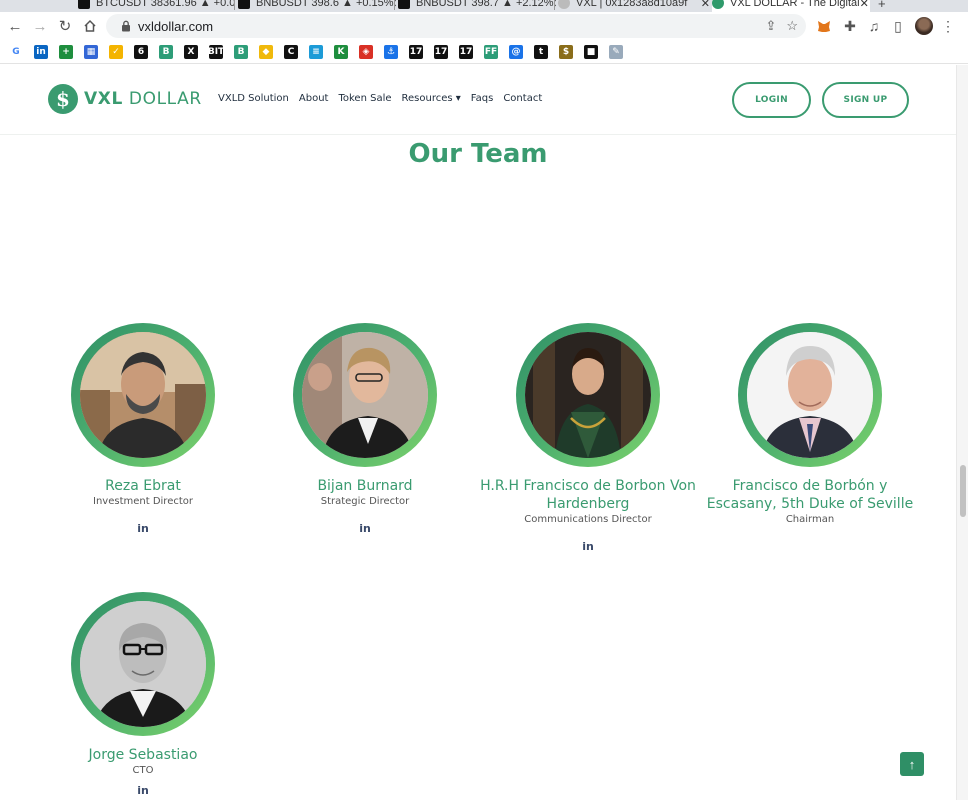  I want to click on vxl-dollar-logo: $ VXL DOLLAR, so click(125, 99).